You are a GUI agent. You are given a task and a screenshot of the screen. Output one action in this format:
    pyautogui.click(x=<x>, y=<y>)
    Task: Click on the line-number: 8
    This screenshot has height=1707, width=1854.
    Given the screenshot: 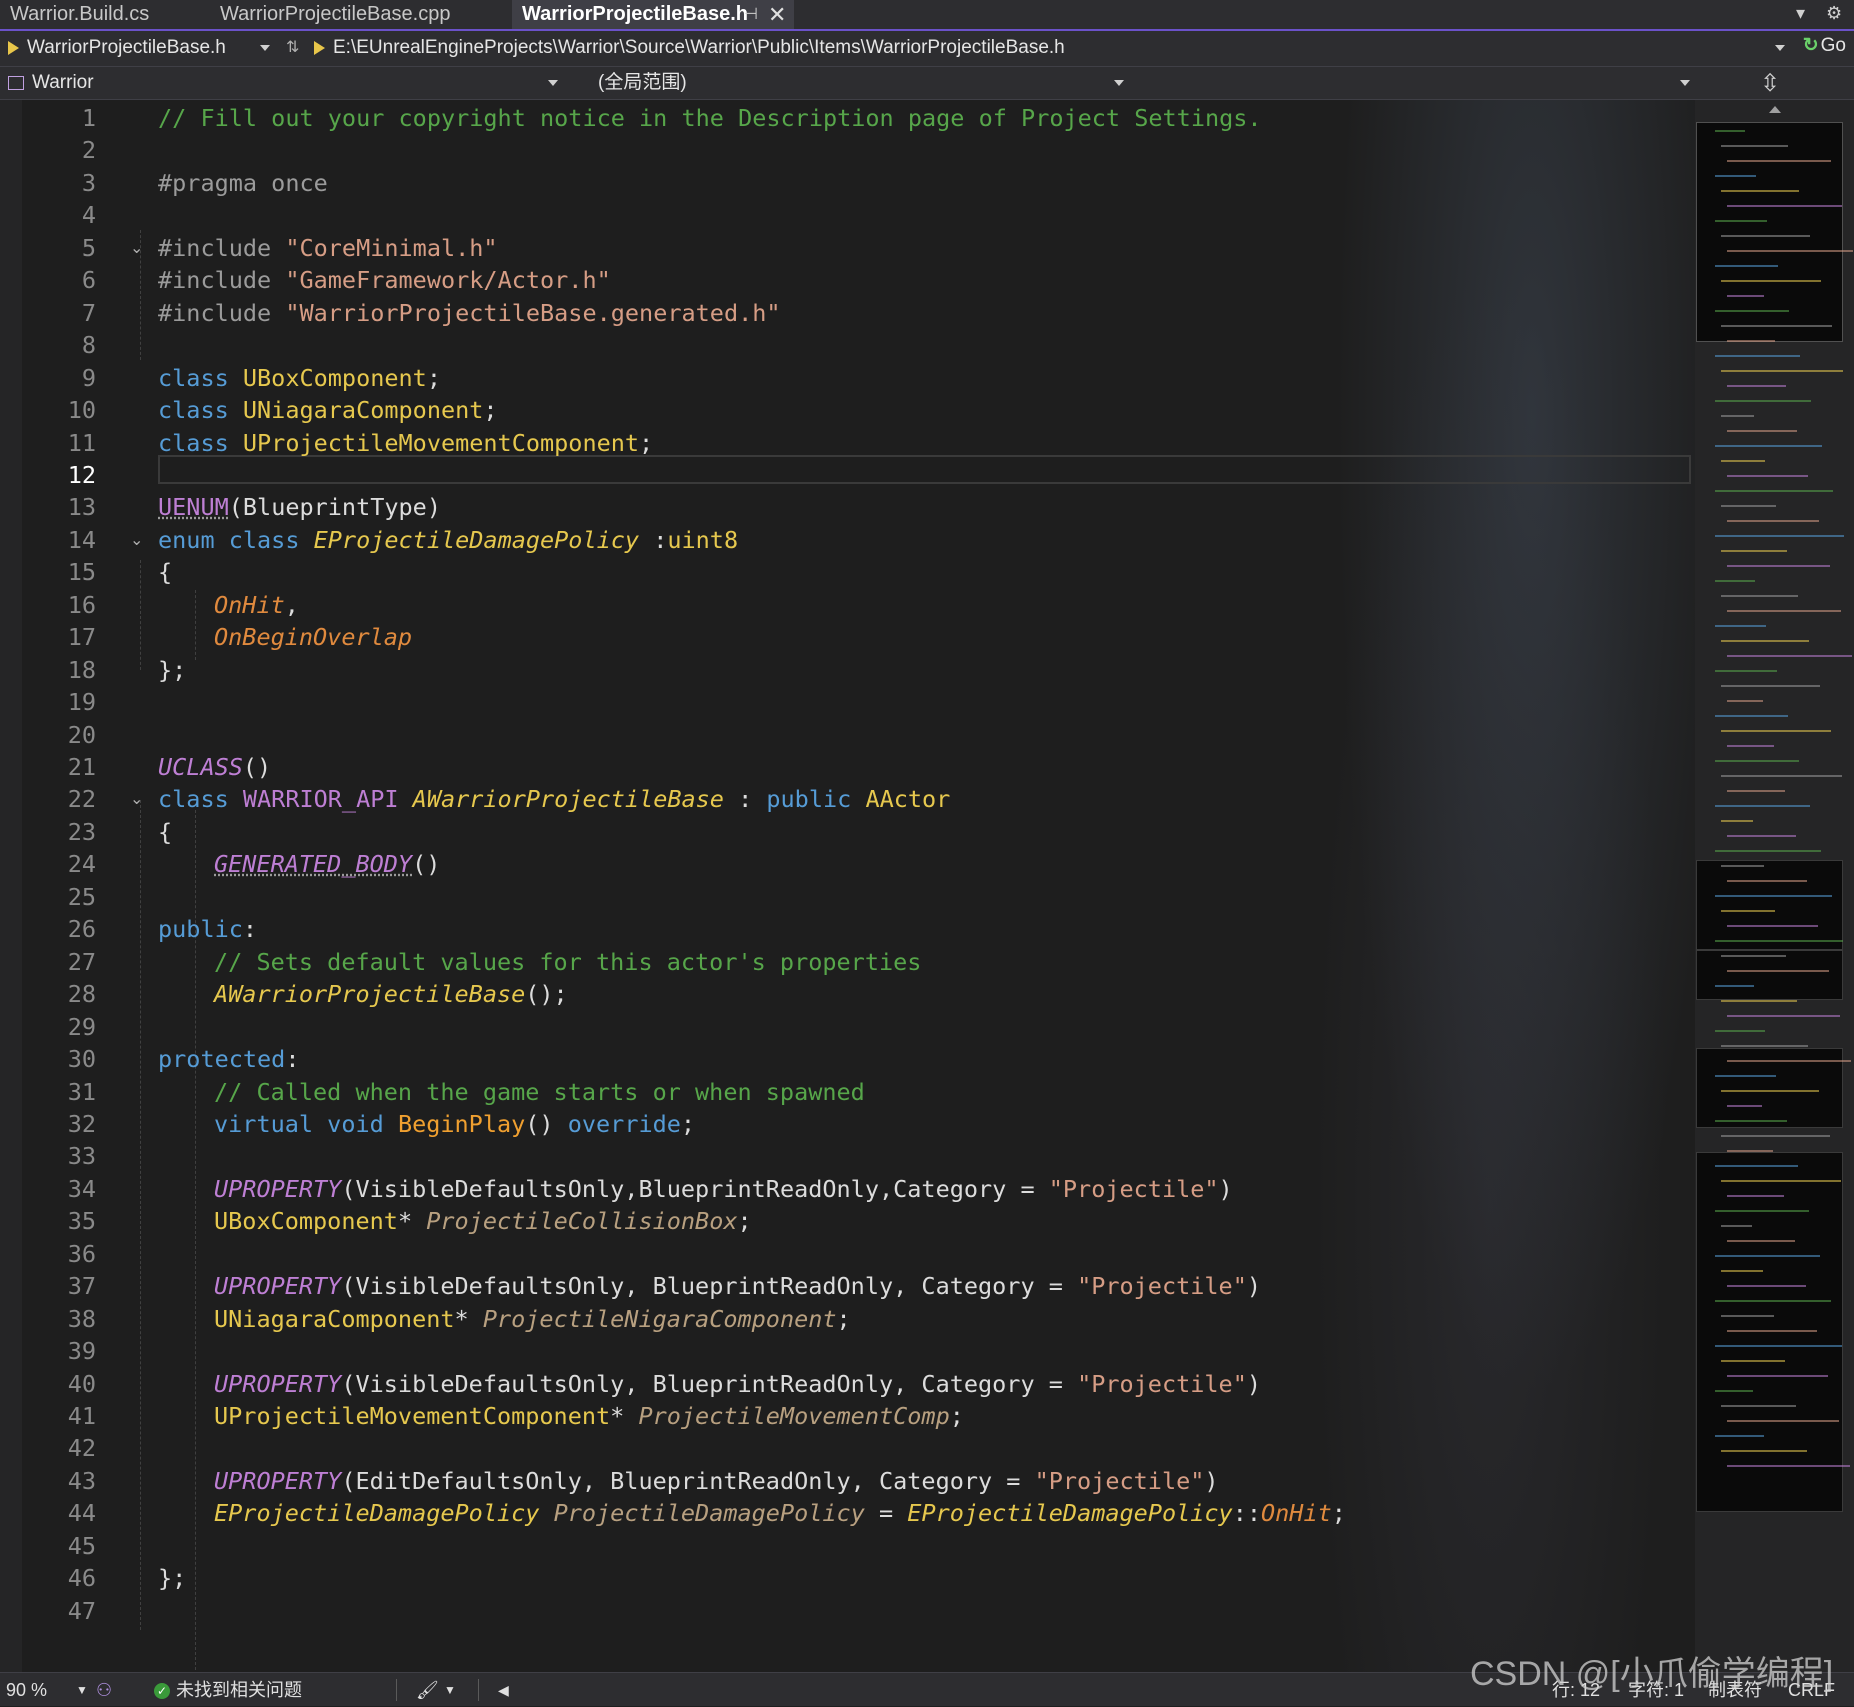 What is the action you would take?
    pyautogui.click(x=88, y=345)
    